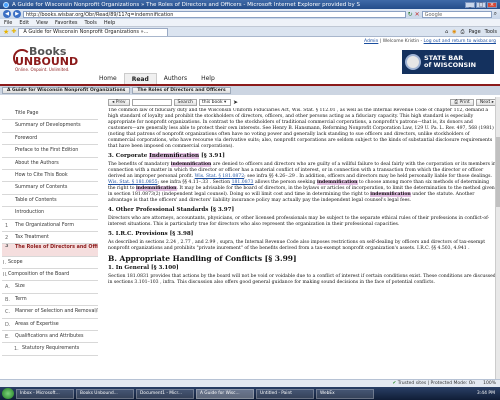  Describe the element at coordinates (50, 337) in the screenshot. I see `sidebar-item: E. Qualifications and Attributes` at that location.